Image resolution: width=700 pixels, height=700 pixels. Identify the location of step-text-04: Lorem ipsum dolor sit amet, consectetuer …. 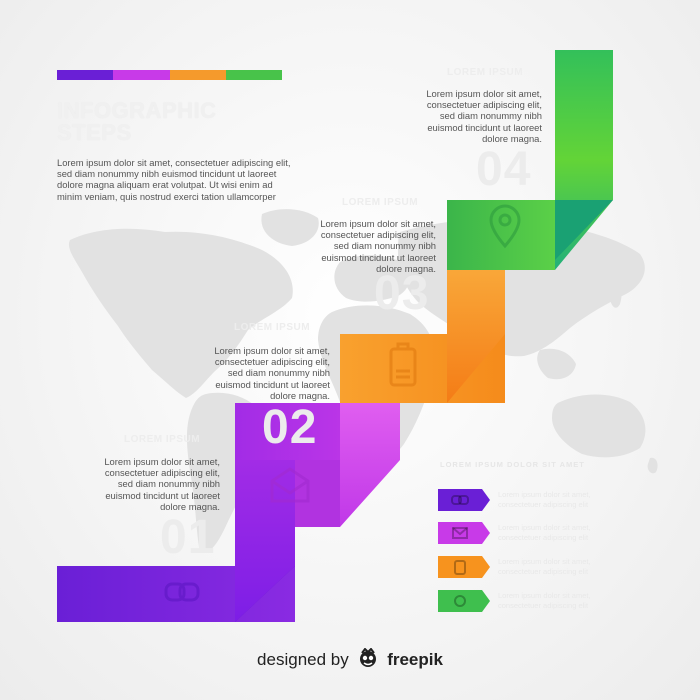
(472, 116).